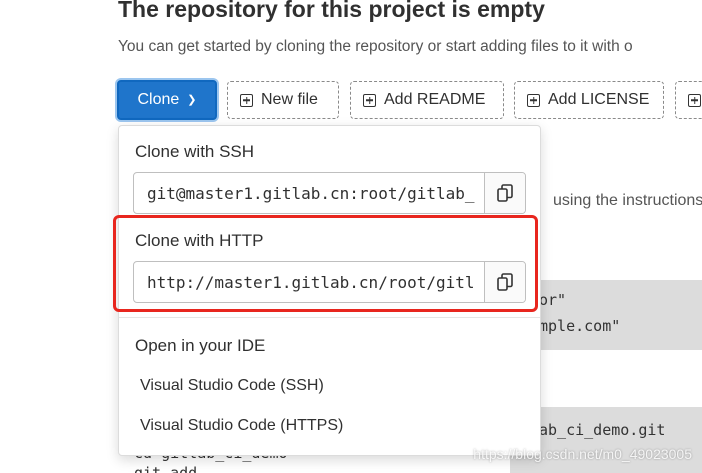  I want to click on code-line: mple.com", so click(580, 326).